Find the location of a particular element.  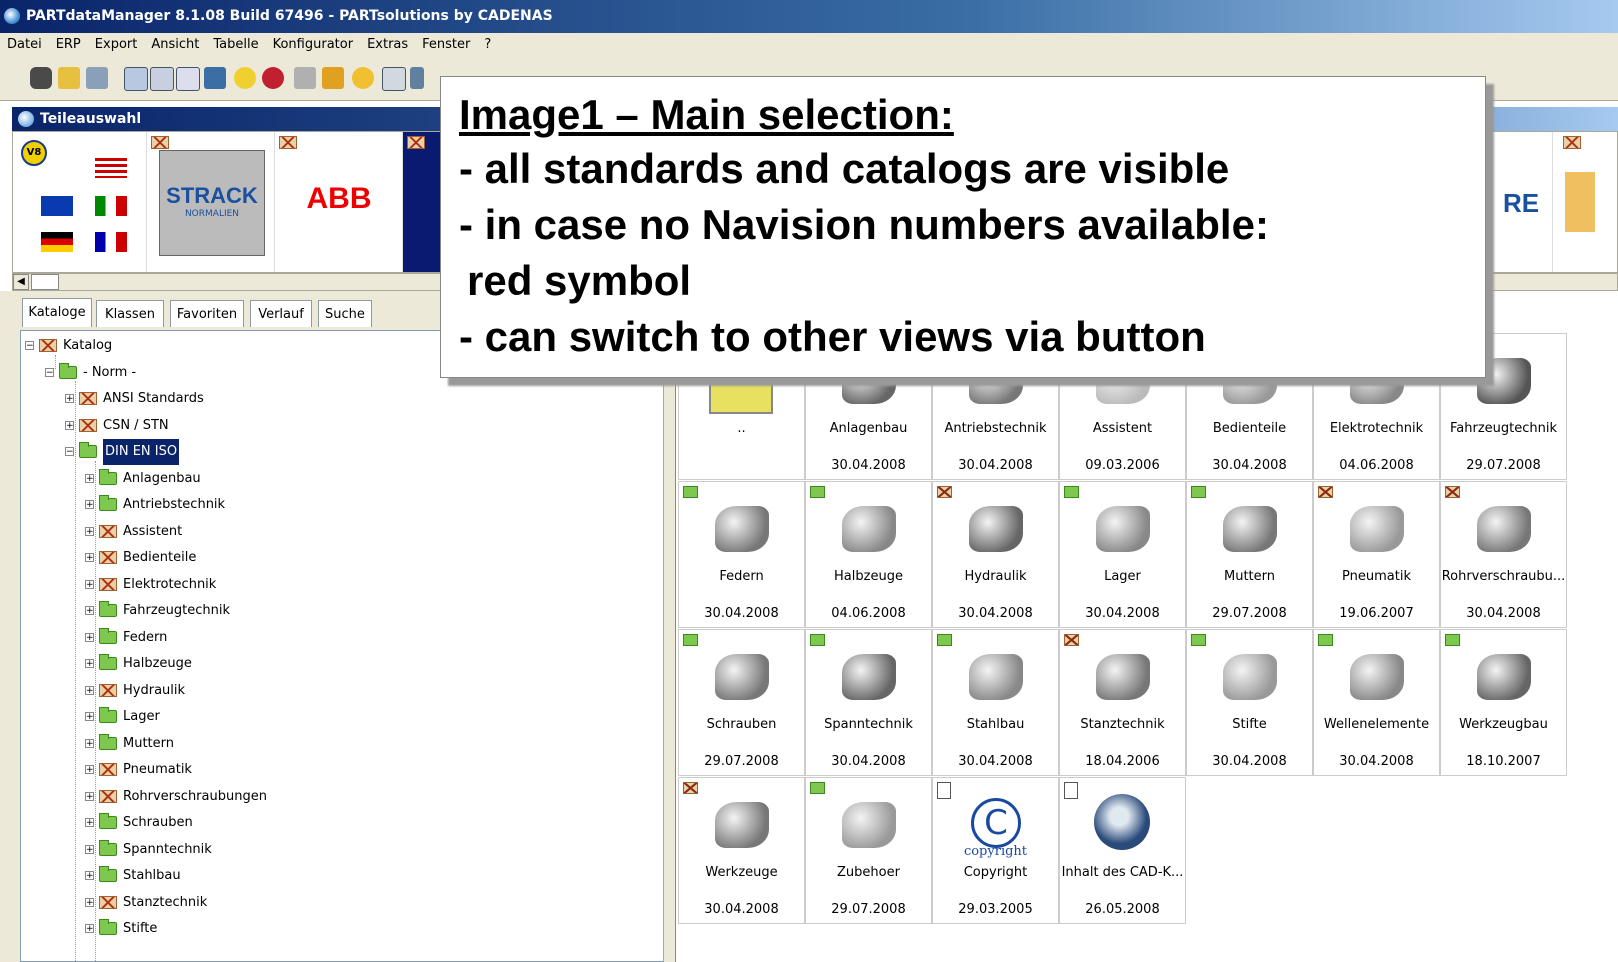

pencil-icon is located at coordinates (417, 78).